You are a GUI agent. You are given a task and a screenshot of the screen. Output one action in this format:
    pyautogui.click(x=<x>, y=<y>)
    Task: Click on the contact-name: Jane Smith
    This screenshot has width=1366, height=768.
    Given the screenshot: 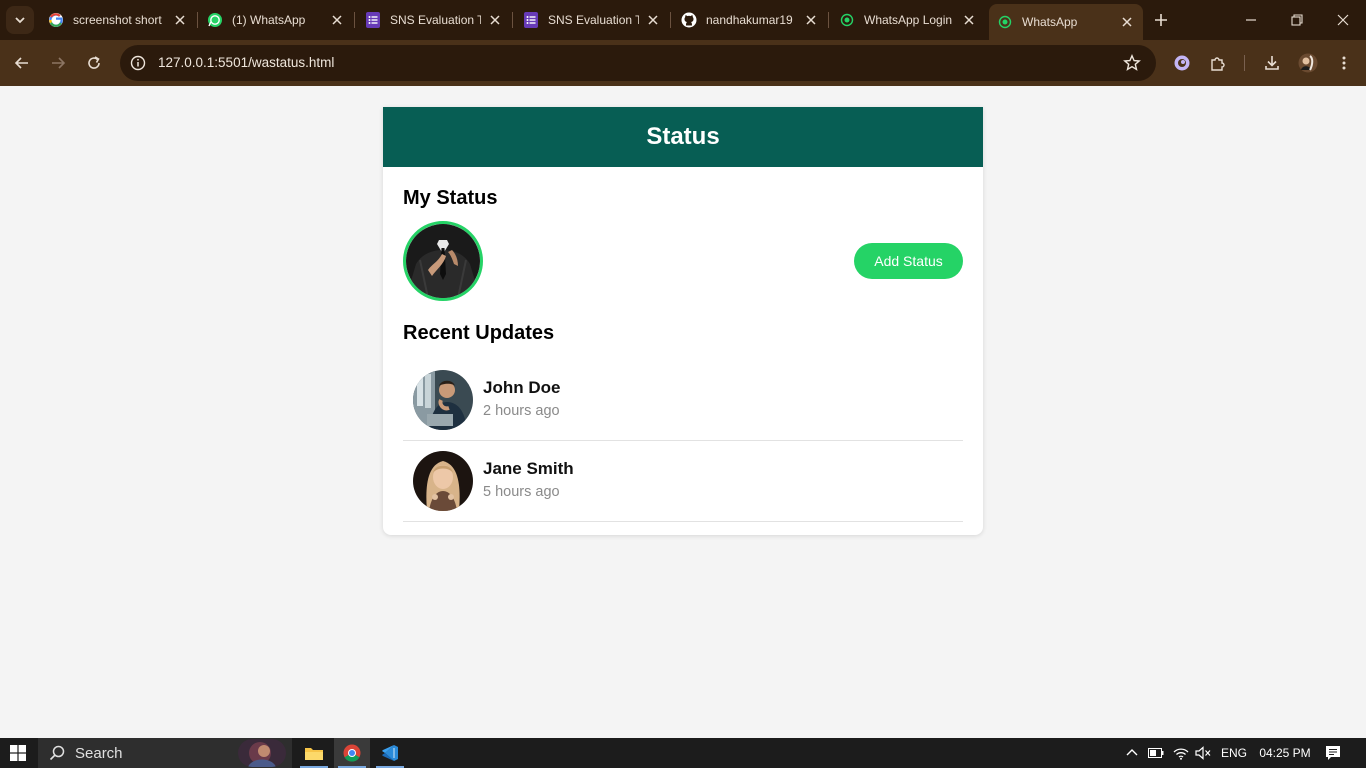 What is the action you would take?
    pyautogui.click(x=528, y=468)
    